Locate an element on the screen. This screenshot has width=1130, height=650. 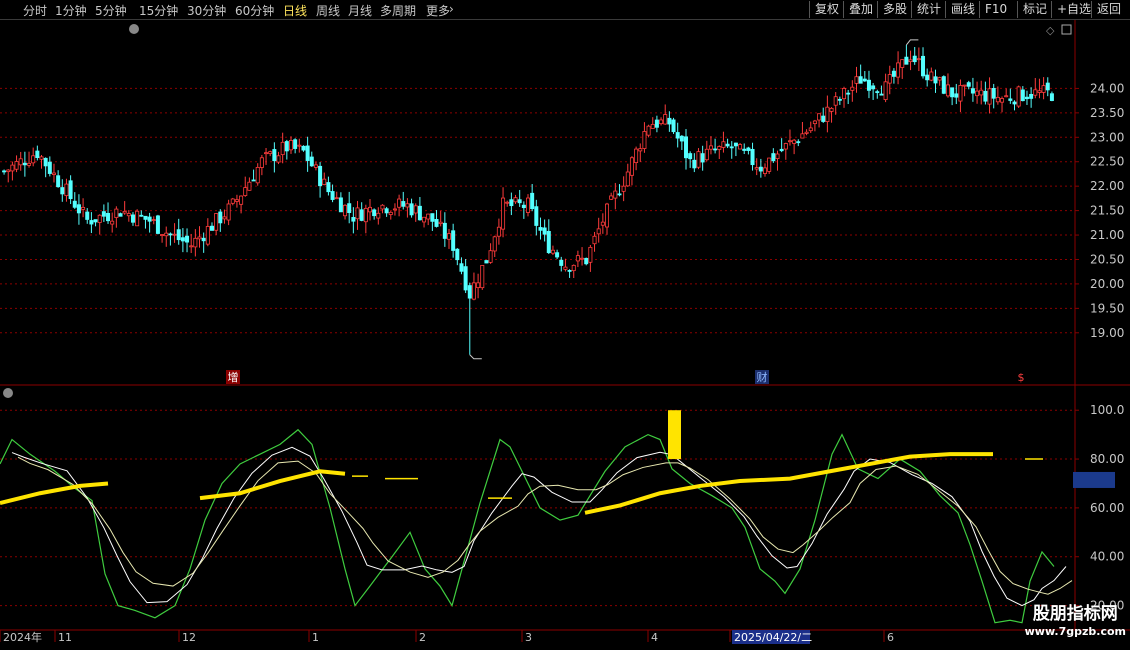
toolbar-button-6: 标记 is located at coordinates (1034, 9).